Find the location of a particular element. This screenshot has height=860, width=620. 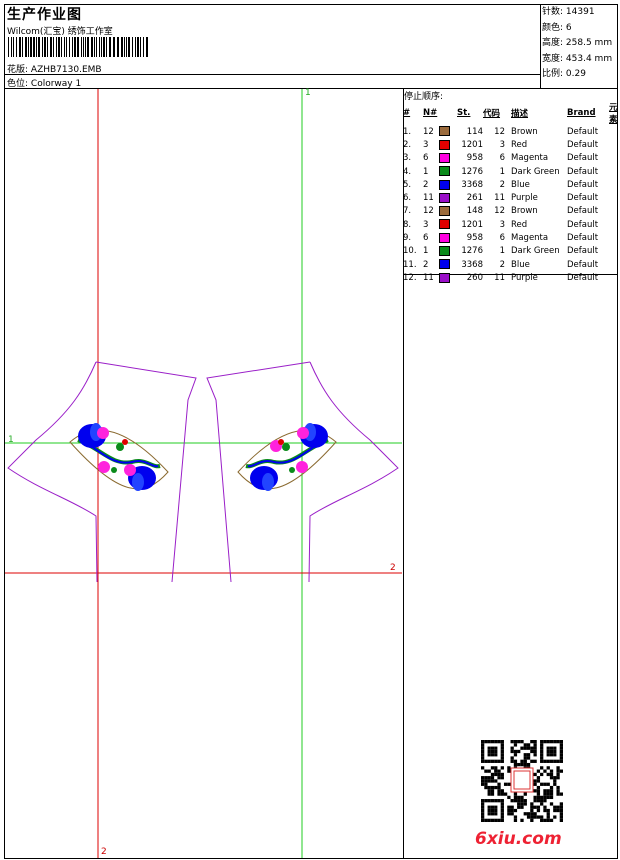

embroidery-motif-right is located at coordinates (287, 457).